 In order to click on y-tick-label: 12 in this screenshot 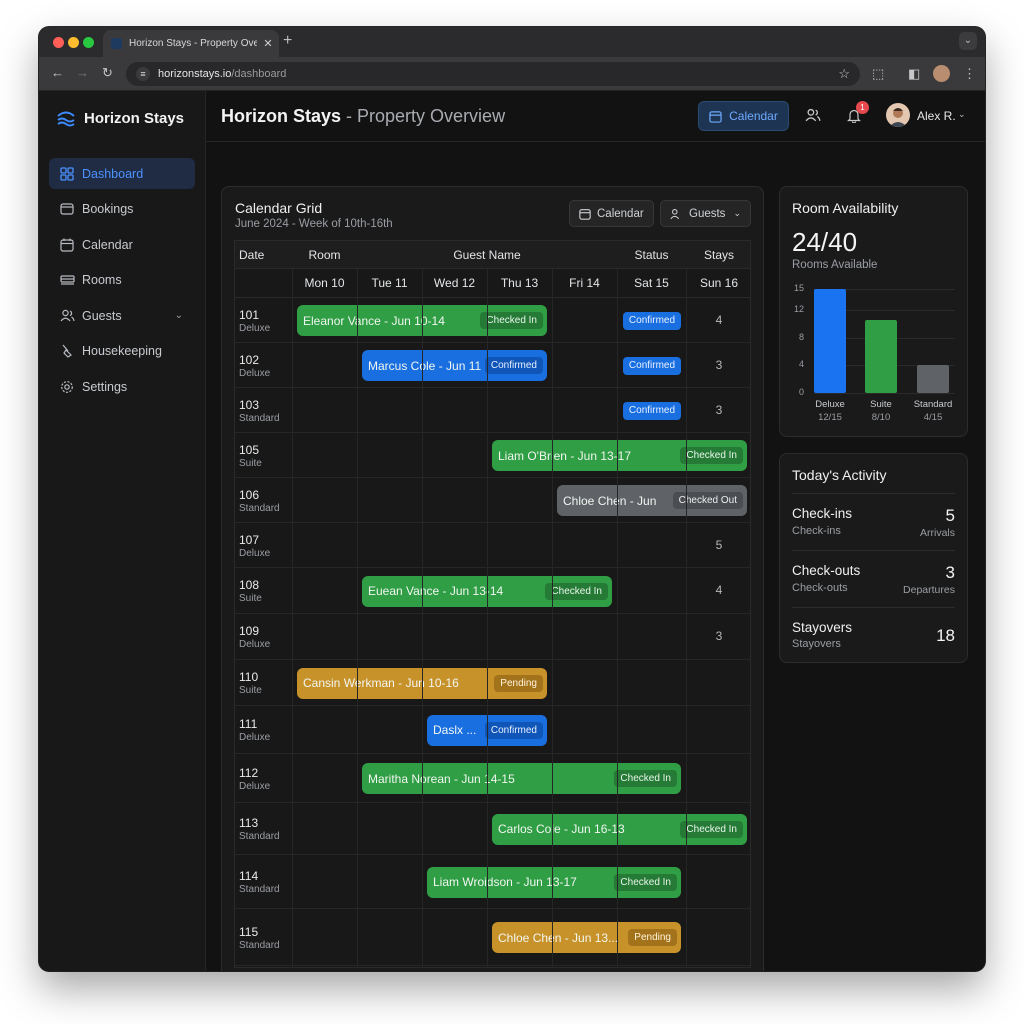, I will do `click(798, 308)`.